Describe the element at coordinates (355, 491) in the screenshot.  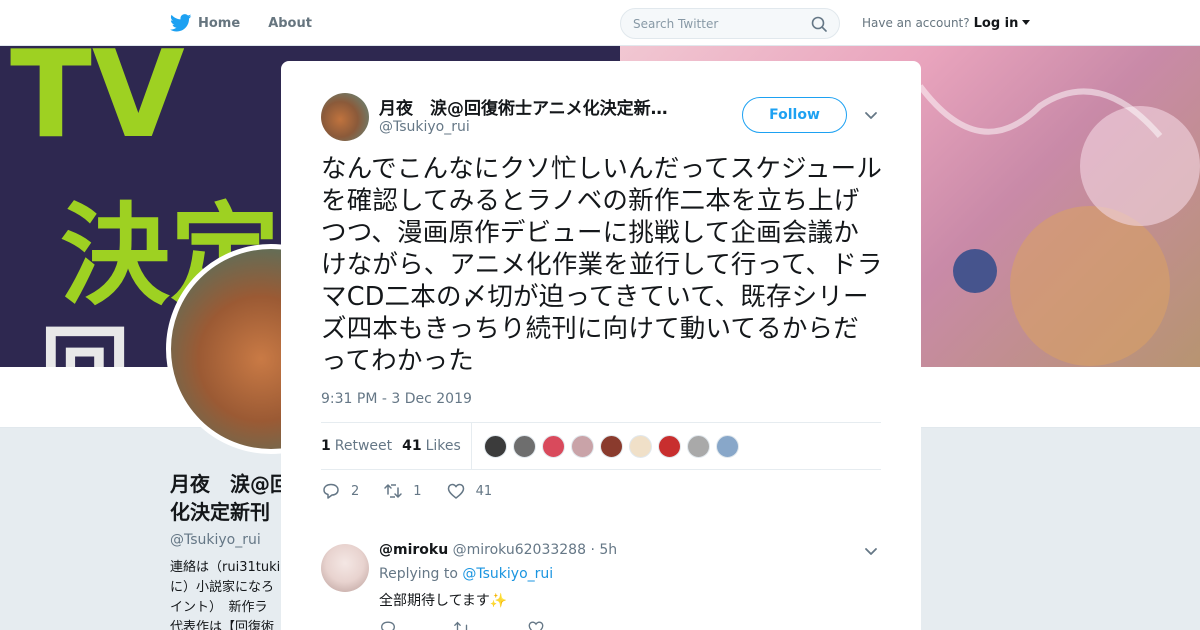
I see `reply-count: 2` at that location.